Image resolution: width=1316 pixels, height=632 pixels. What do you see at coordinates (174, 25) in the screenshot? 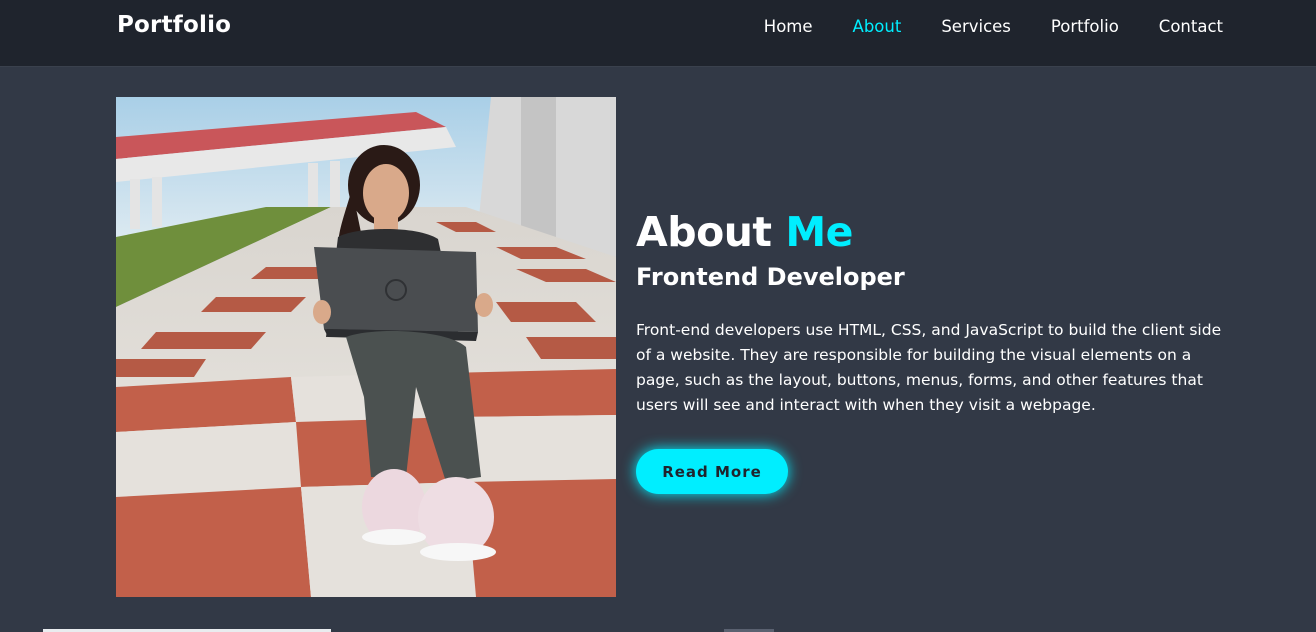
I see `logo-link: Portfolio` at bounding box center [174, 25].